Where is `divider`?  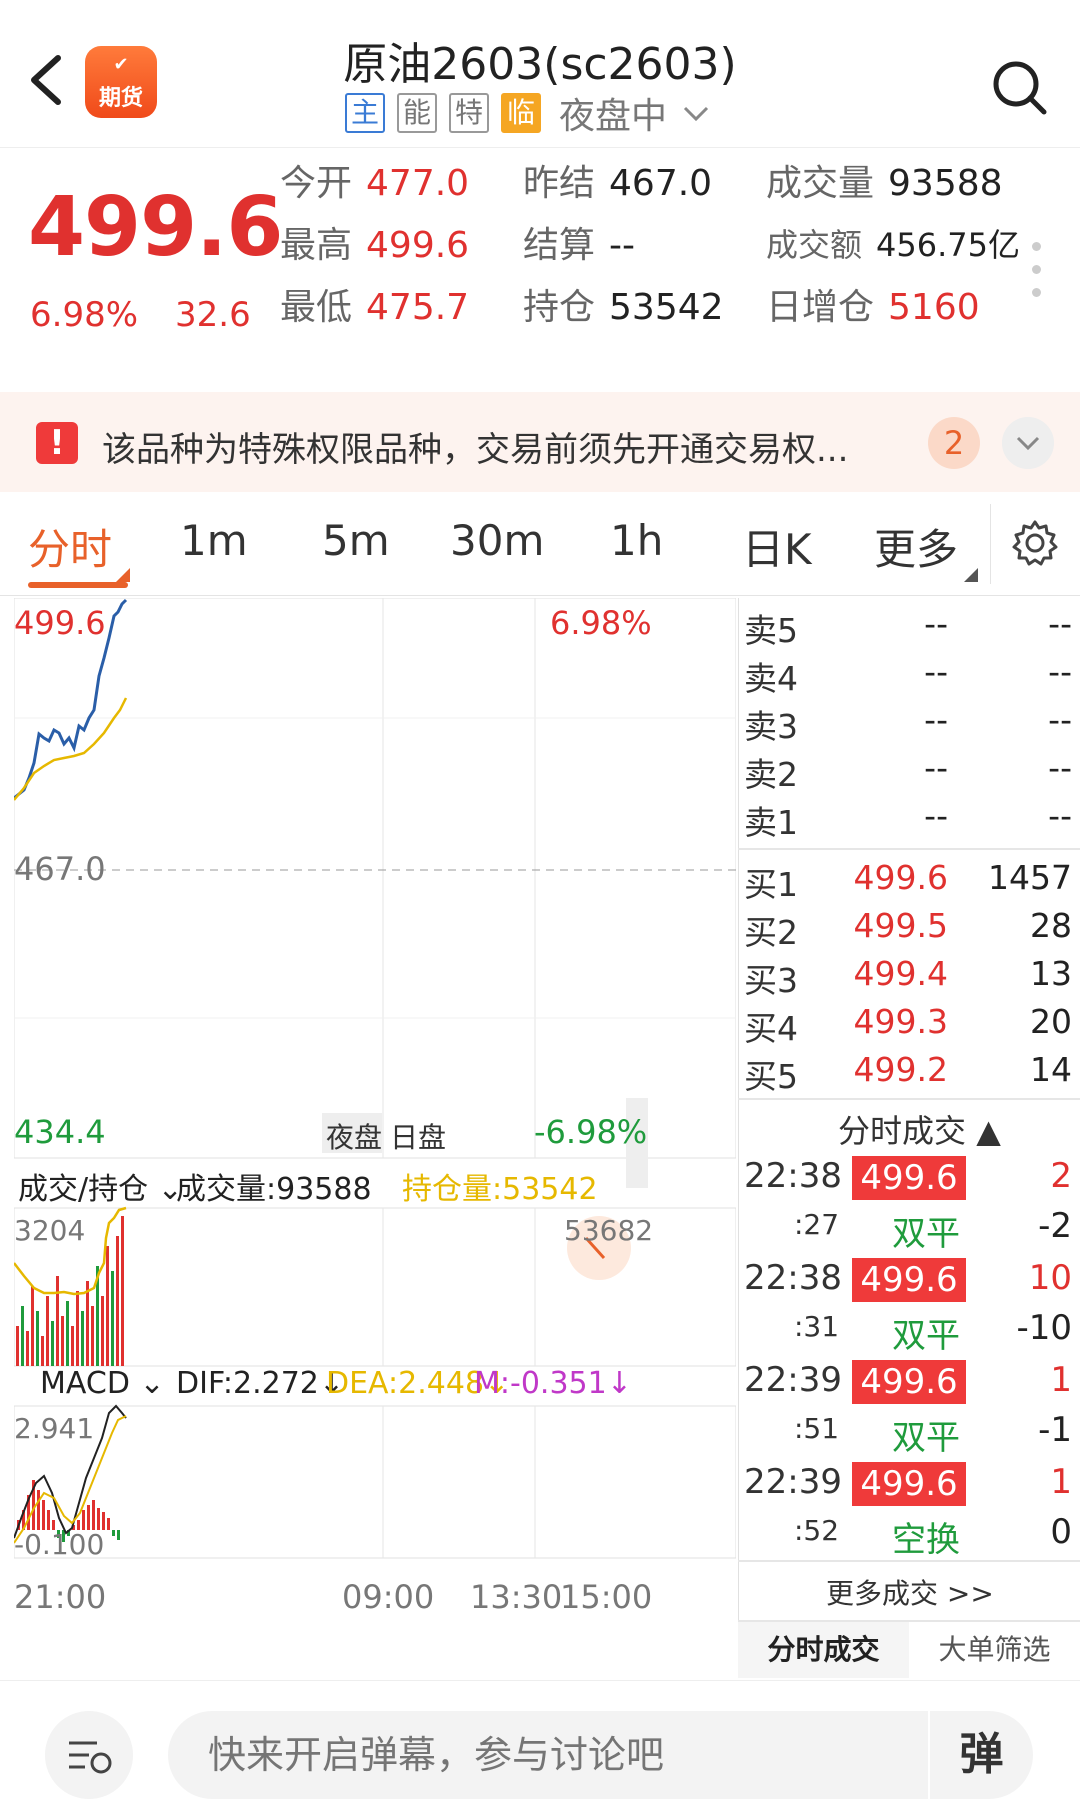
divider is located at coordinates (990, 544).